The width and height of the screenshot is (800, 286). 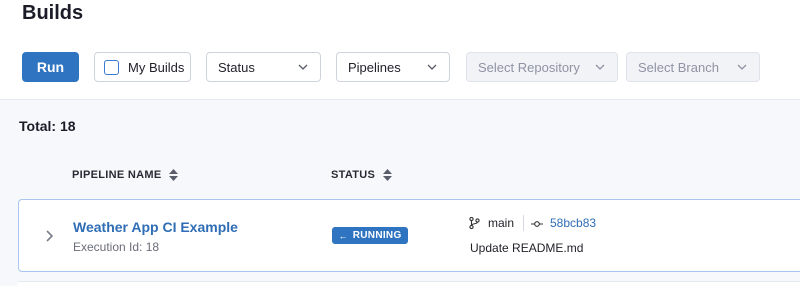 What do you see at coordinates (537, 224) in the screenshot?
I see `git-commit-icon` at bounding box center [537, 224].